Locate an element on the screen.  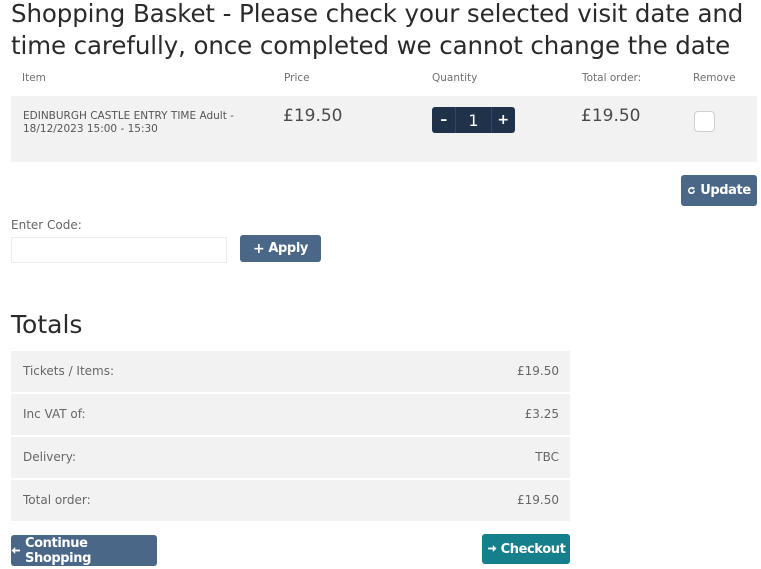
column-header-remove: Remove is located at coordinates (714, 78).